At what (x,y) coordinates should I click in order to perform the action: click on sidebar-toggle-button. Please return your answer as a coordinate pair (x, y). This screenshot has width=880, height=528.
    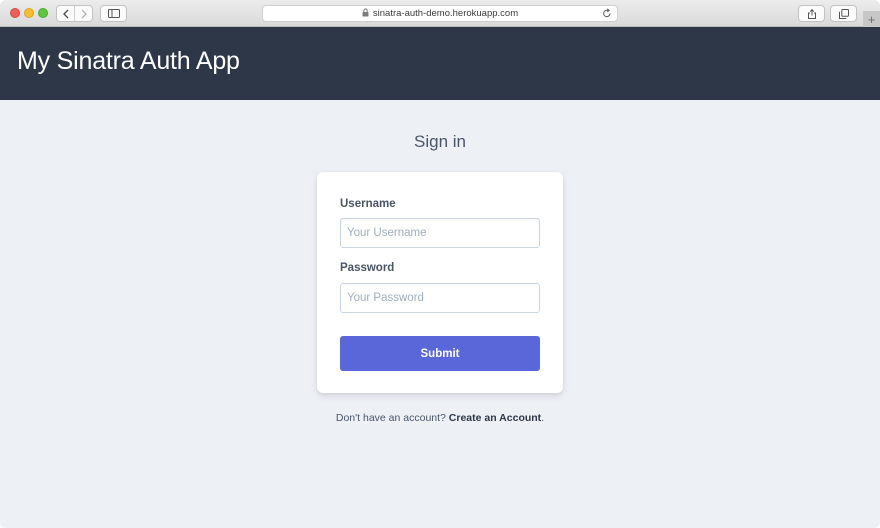
    Looking at the image, I should click on (113, 13).